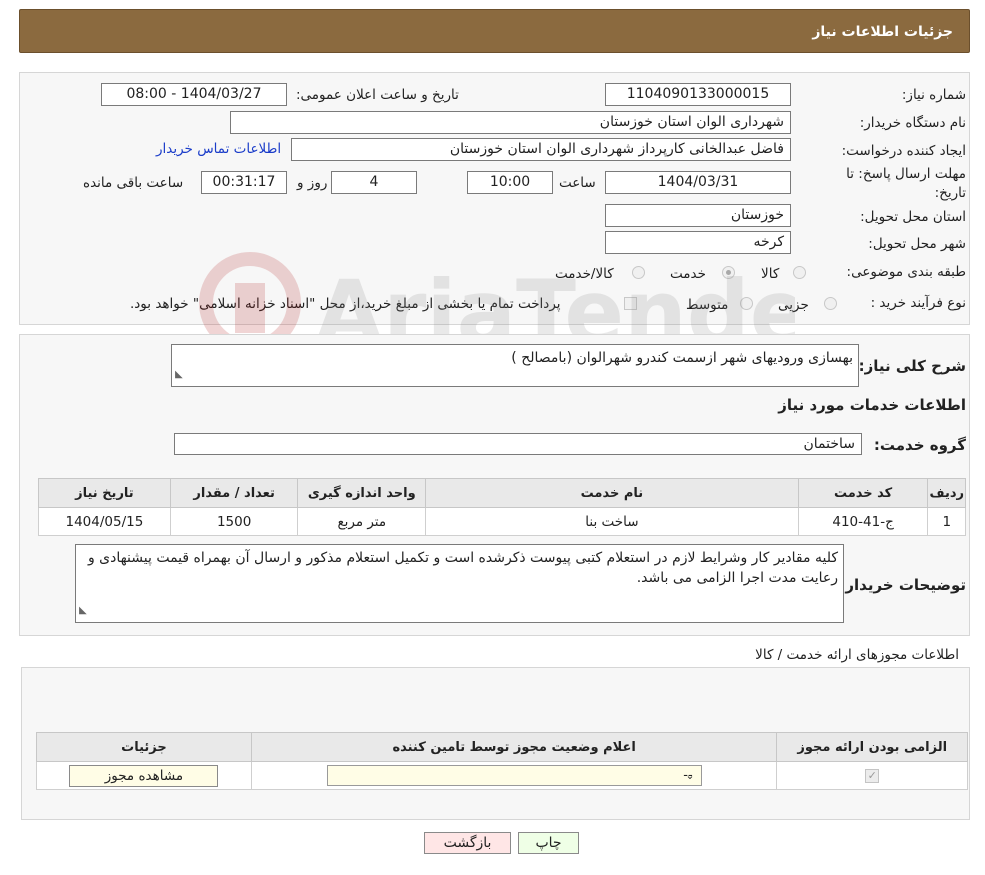  Describe the element at coordinates (244, 182) in the screenshot. I see `remaining-time-field: 00:31:17` at that location.